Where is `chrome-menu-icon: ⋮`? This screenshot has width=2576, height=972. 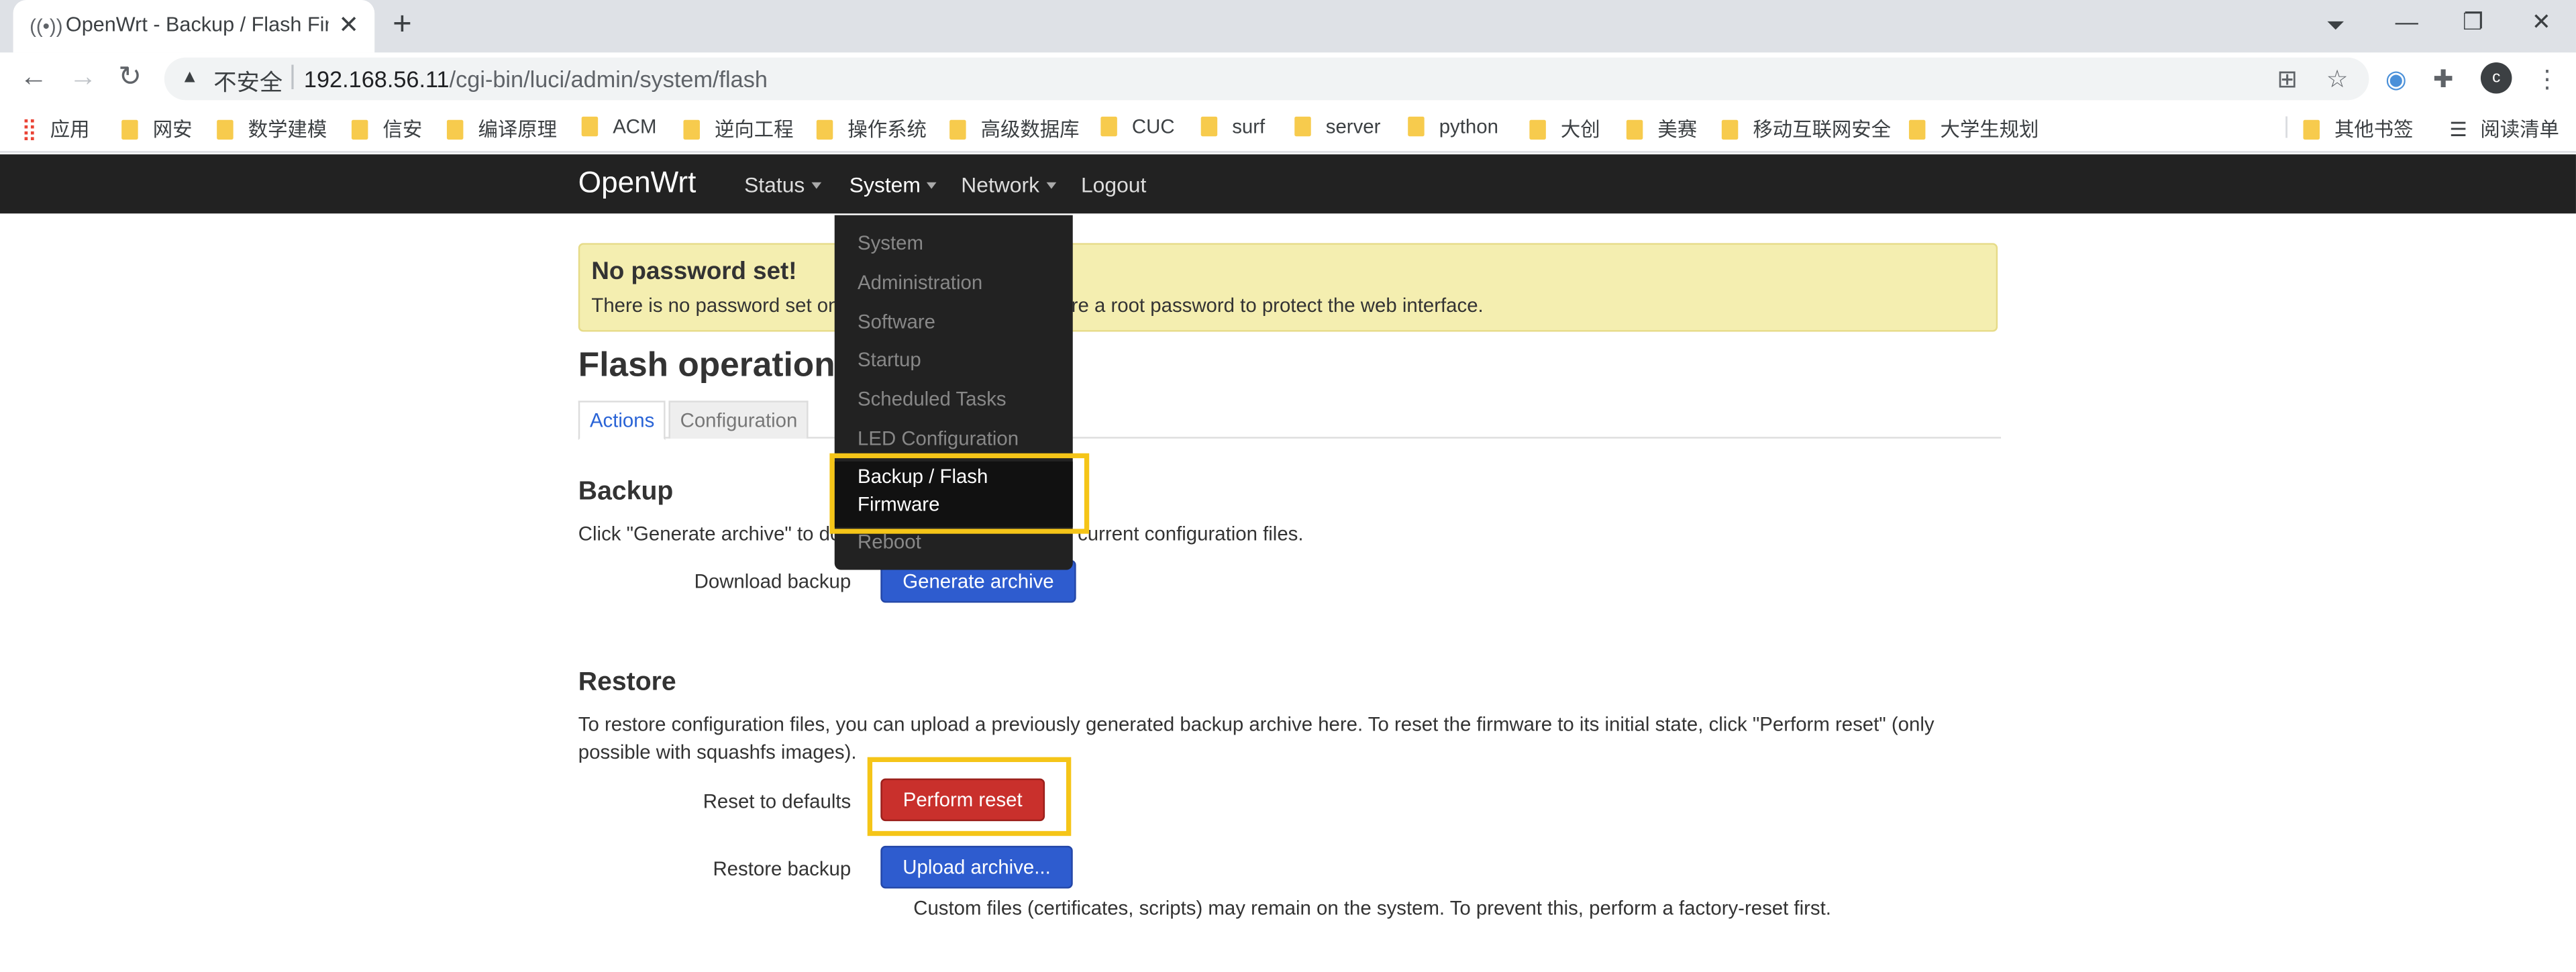
chrome-menu-icon: ⋮ is located at coordinates (2547, 79).